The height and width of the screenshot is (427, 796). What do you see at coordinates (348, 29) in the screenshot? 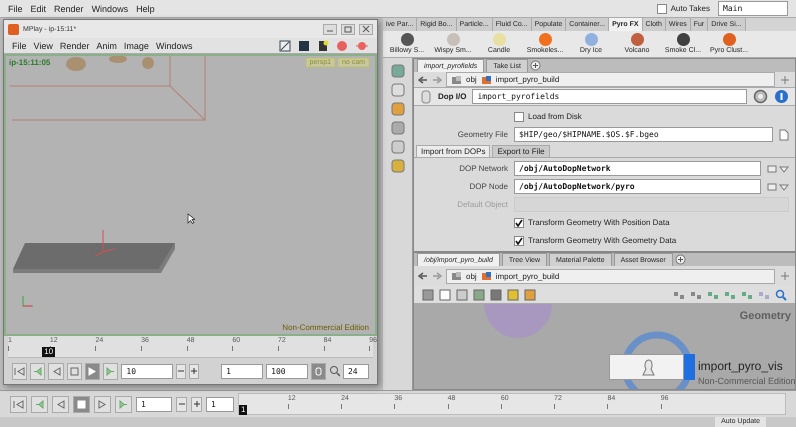
I see `maximize-button` at bounding box center [348, 29].